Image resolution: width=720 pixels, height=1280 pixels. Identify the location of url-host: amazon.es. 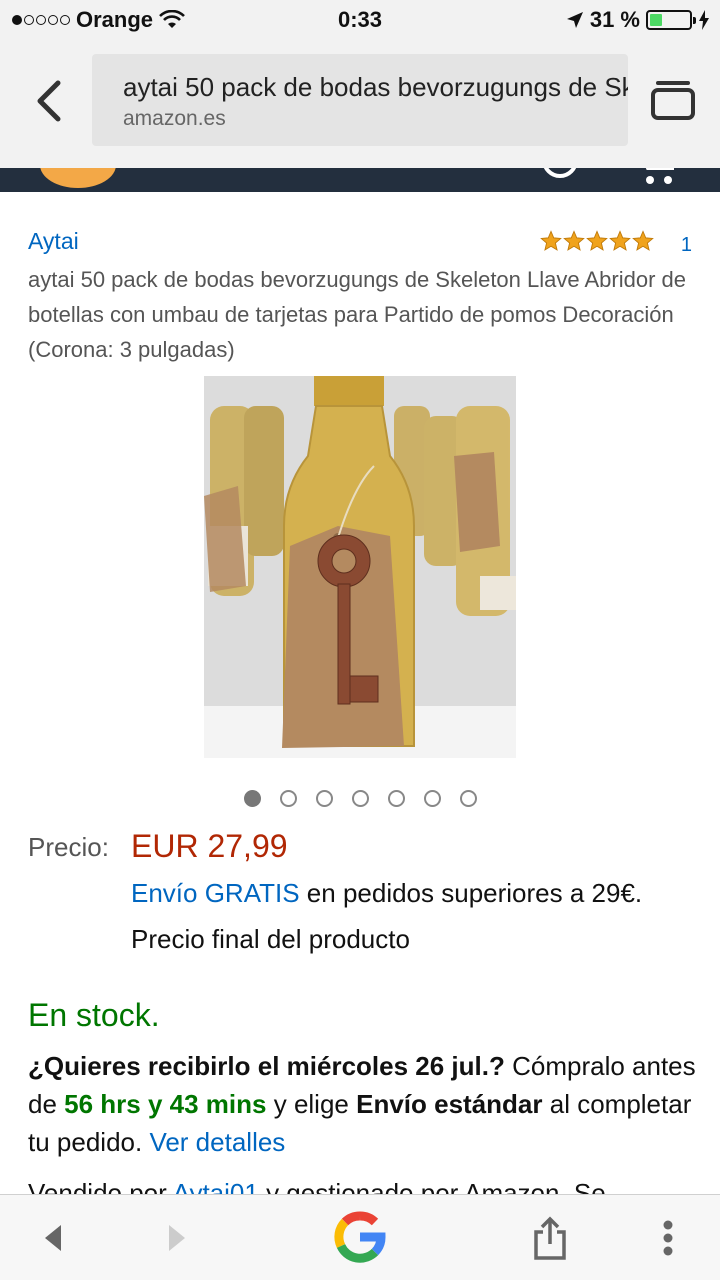
(174, 118).